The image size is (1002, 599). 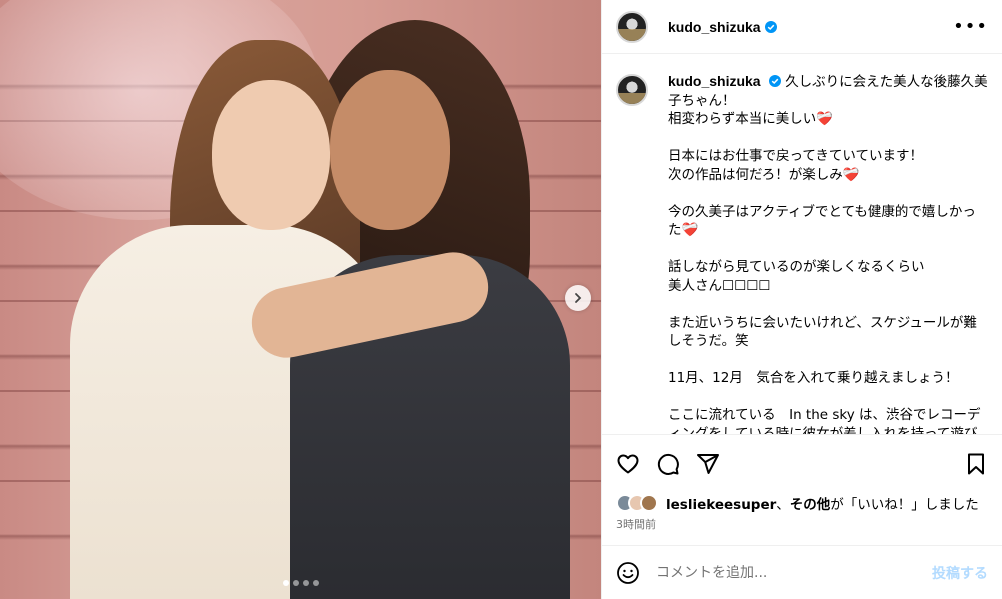 What do you see at coordinates (960, 573) in the screenshot?
I see `post-comment-button: 投稿する` at bounding box center [960, 573].